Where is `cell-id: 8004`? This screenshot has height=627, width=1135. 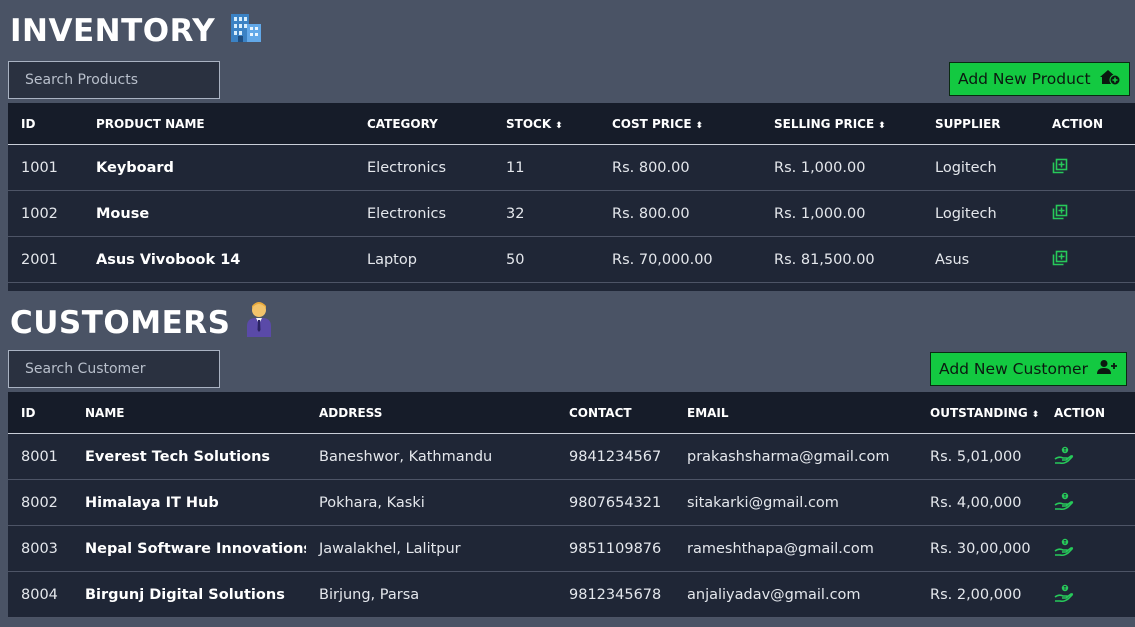 cell-id: 8004 is located at coordinates (40, 594).